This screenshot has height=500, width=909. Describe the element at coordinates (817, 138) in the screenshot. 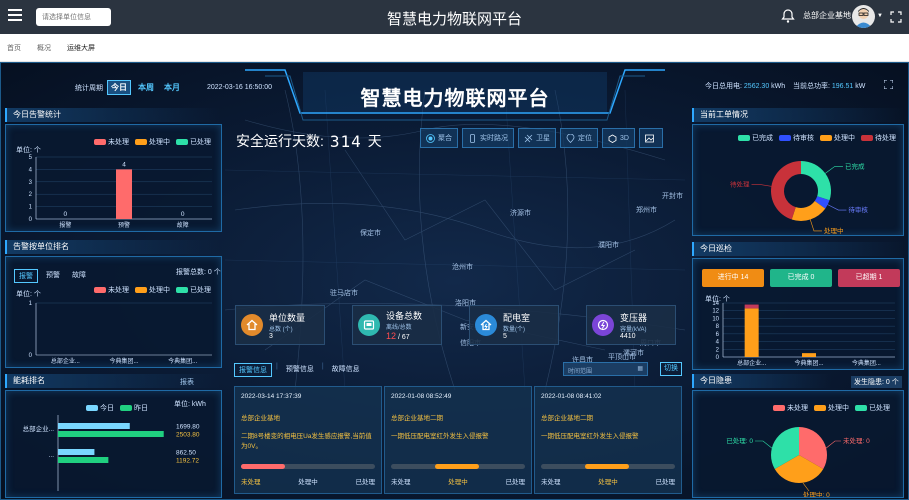

I see `work-orders-legend: 已完成 待审核 处理中 待处理` at that location.